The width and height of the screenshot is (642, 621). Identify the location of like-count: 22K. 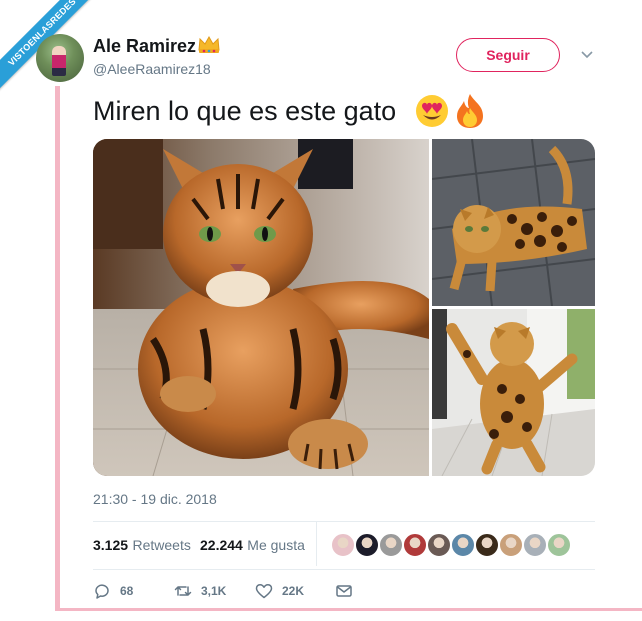
(293, 591).